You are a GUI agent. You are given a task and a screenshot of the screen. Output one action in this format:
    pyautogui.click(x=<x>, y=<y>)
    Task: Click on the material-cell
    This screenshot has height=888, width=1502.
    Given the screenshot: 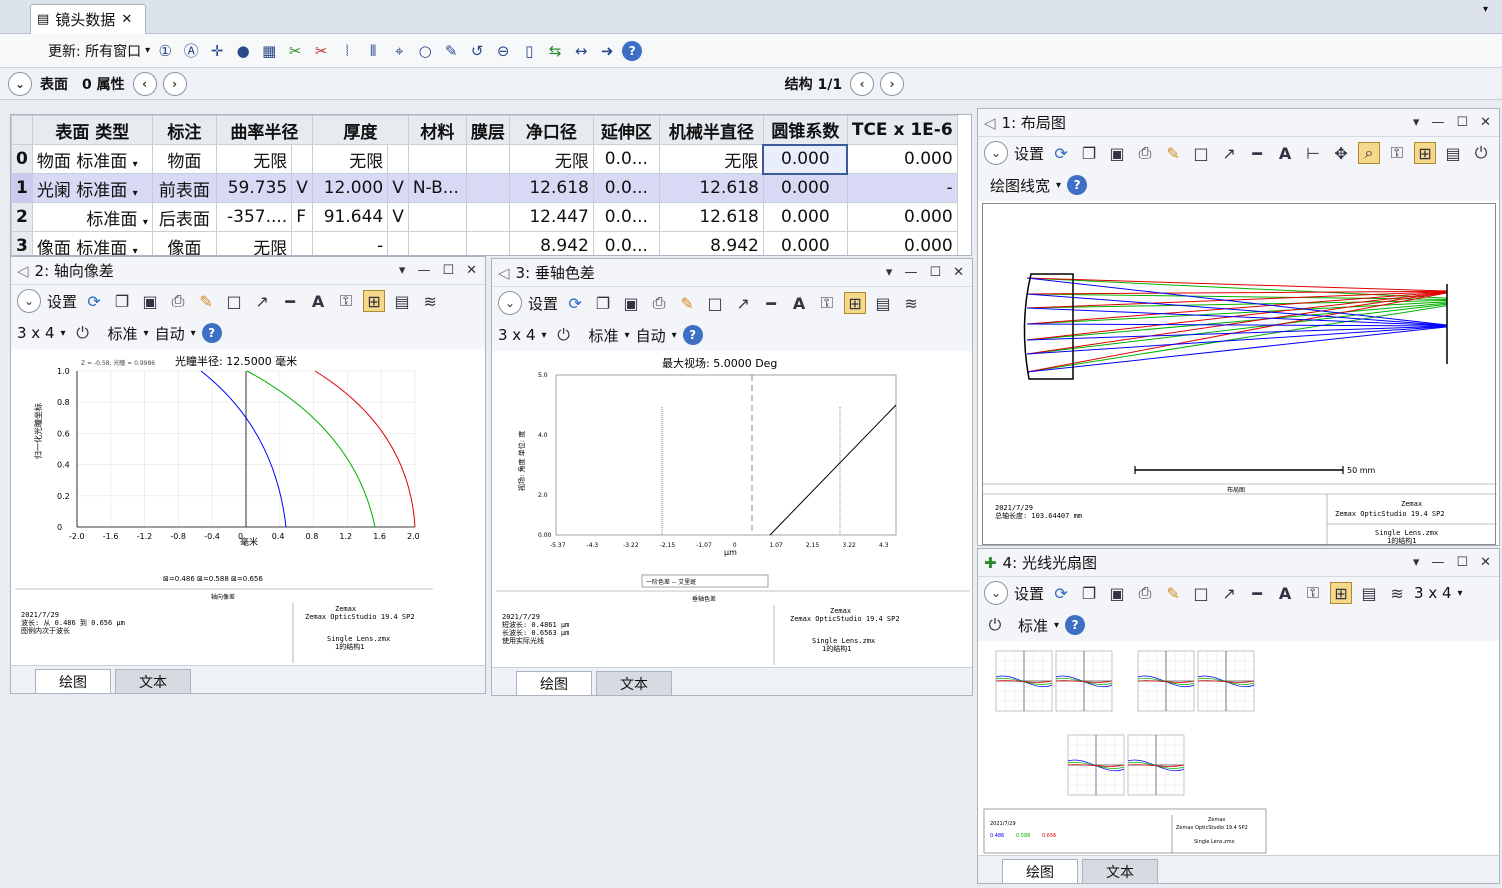 What is the action you would take?
    pyautogui.click(x=437, y=159)
    